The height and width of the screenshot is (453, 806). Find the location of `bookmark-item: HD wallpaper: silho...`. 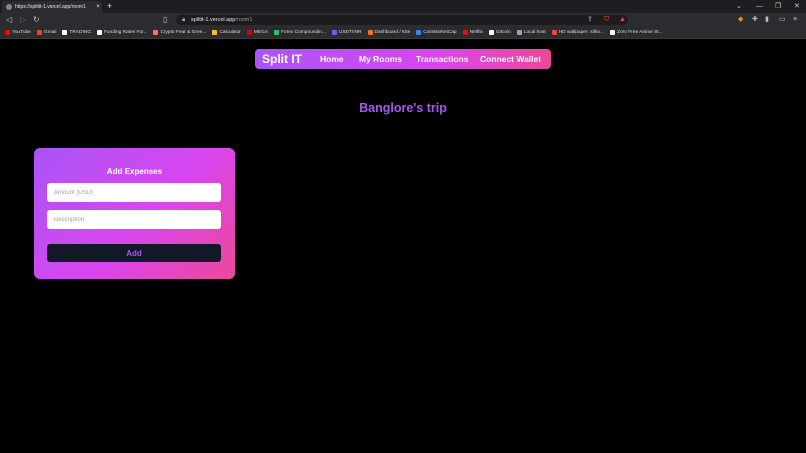

bookmark-item: HD wallpaper: silho... is located at coordinates (578, 32).